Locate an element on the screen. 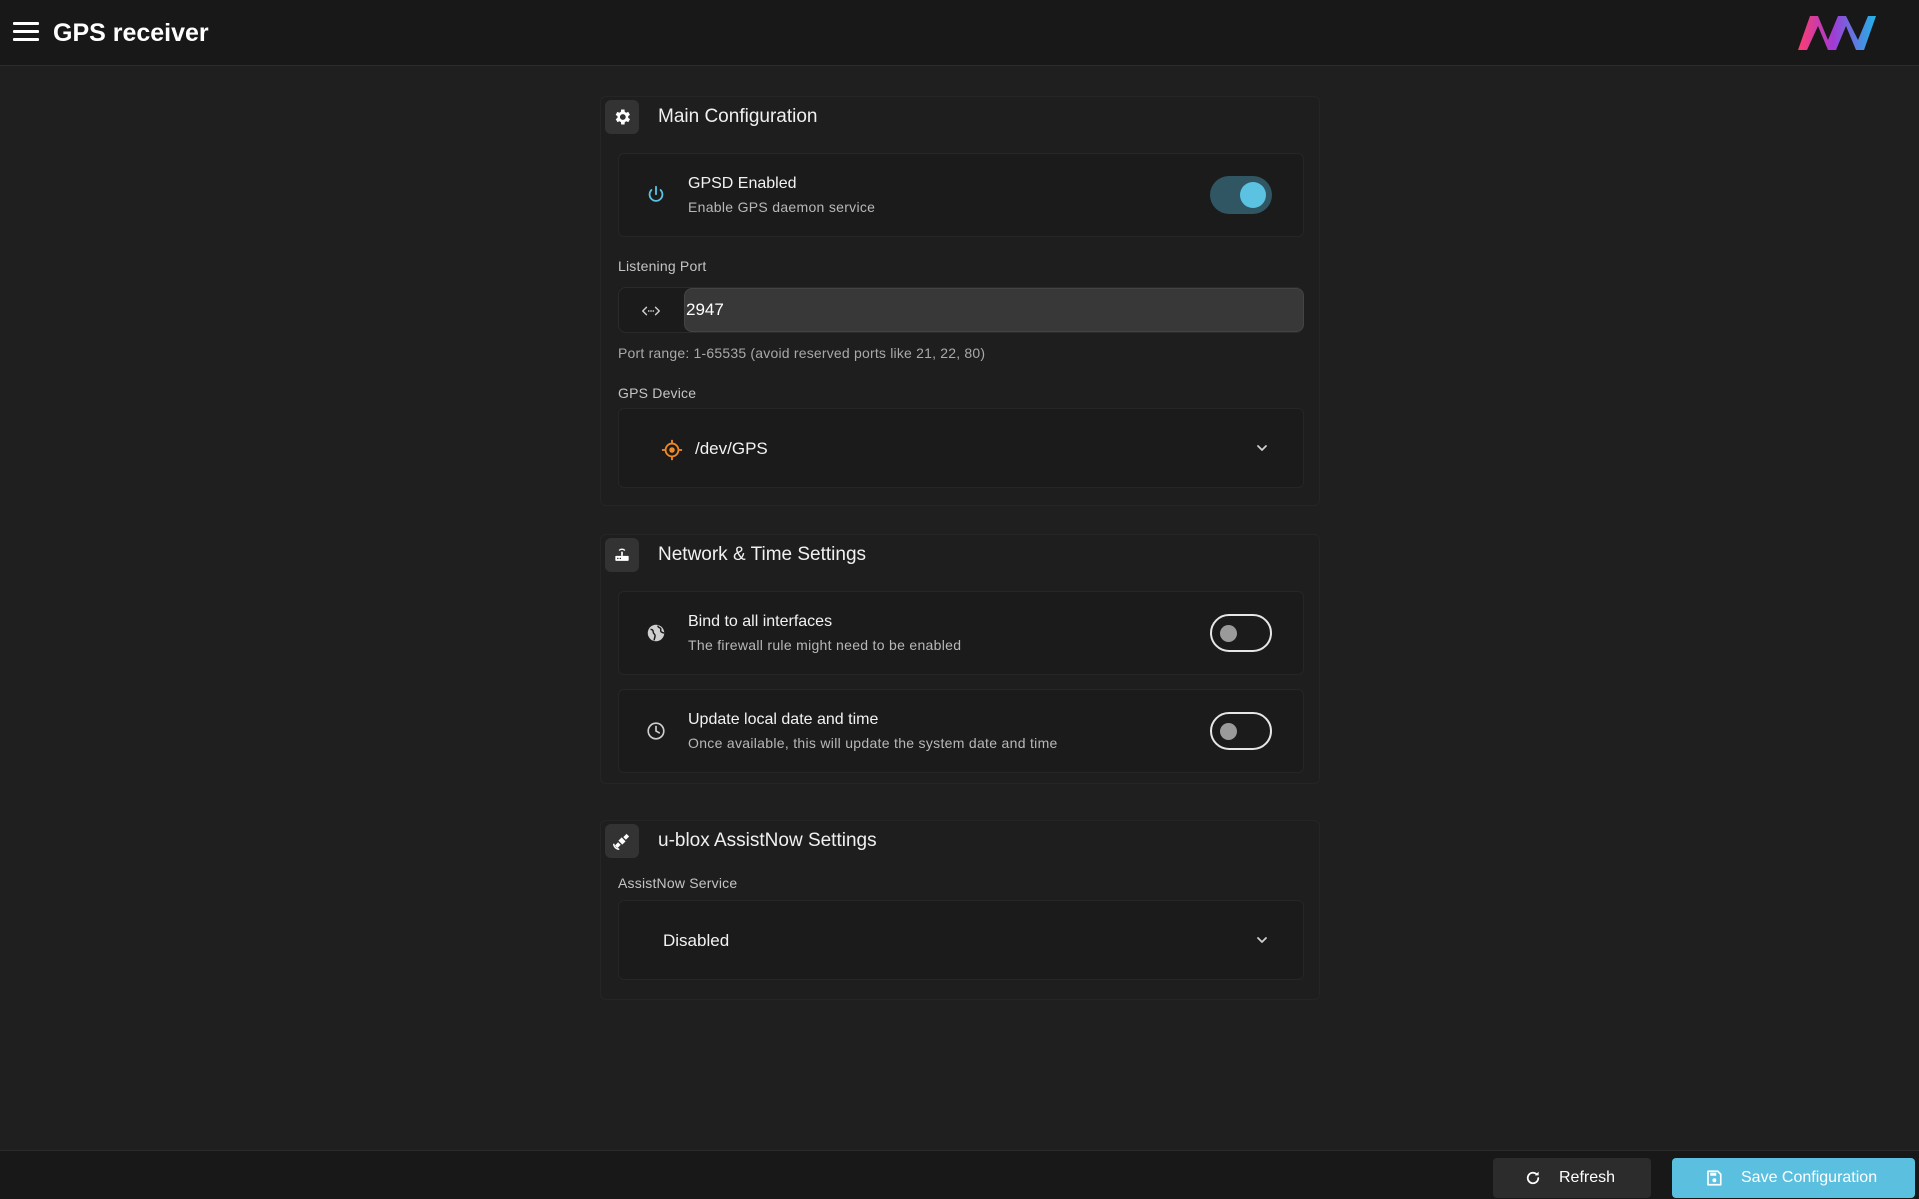  bind-all-interfaces-title: Bind to all interfaces is located at coordinates (760, 621).